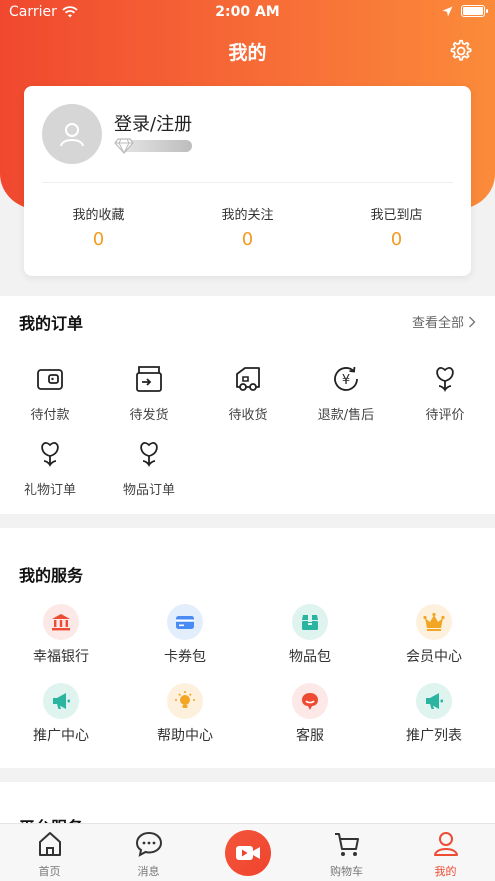 This screenshot has width=495, height=881. Describe the element at coordinates (51, 323) in the screenshot. I see `section-title: 我的订单` at that location.